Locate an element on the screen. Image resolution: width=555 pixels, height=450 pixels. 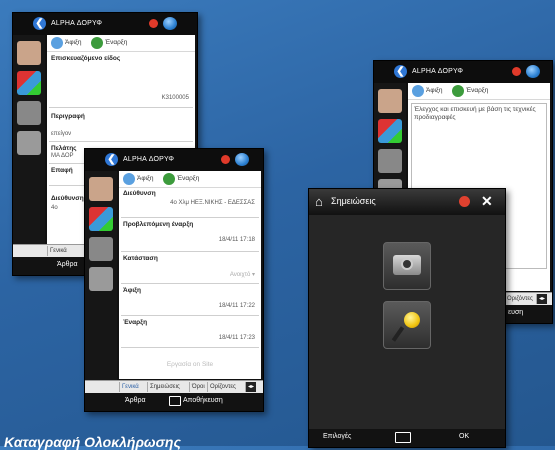
planned-start-label: Προβλεπόμενη έναρξη is located at coordinates (158, 224).